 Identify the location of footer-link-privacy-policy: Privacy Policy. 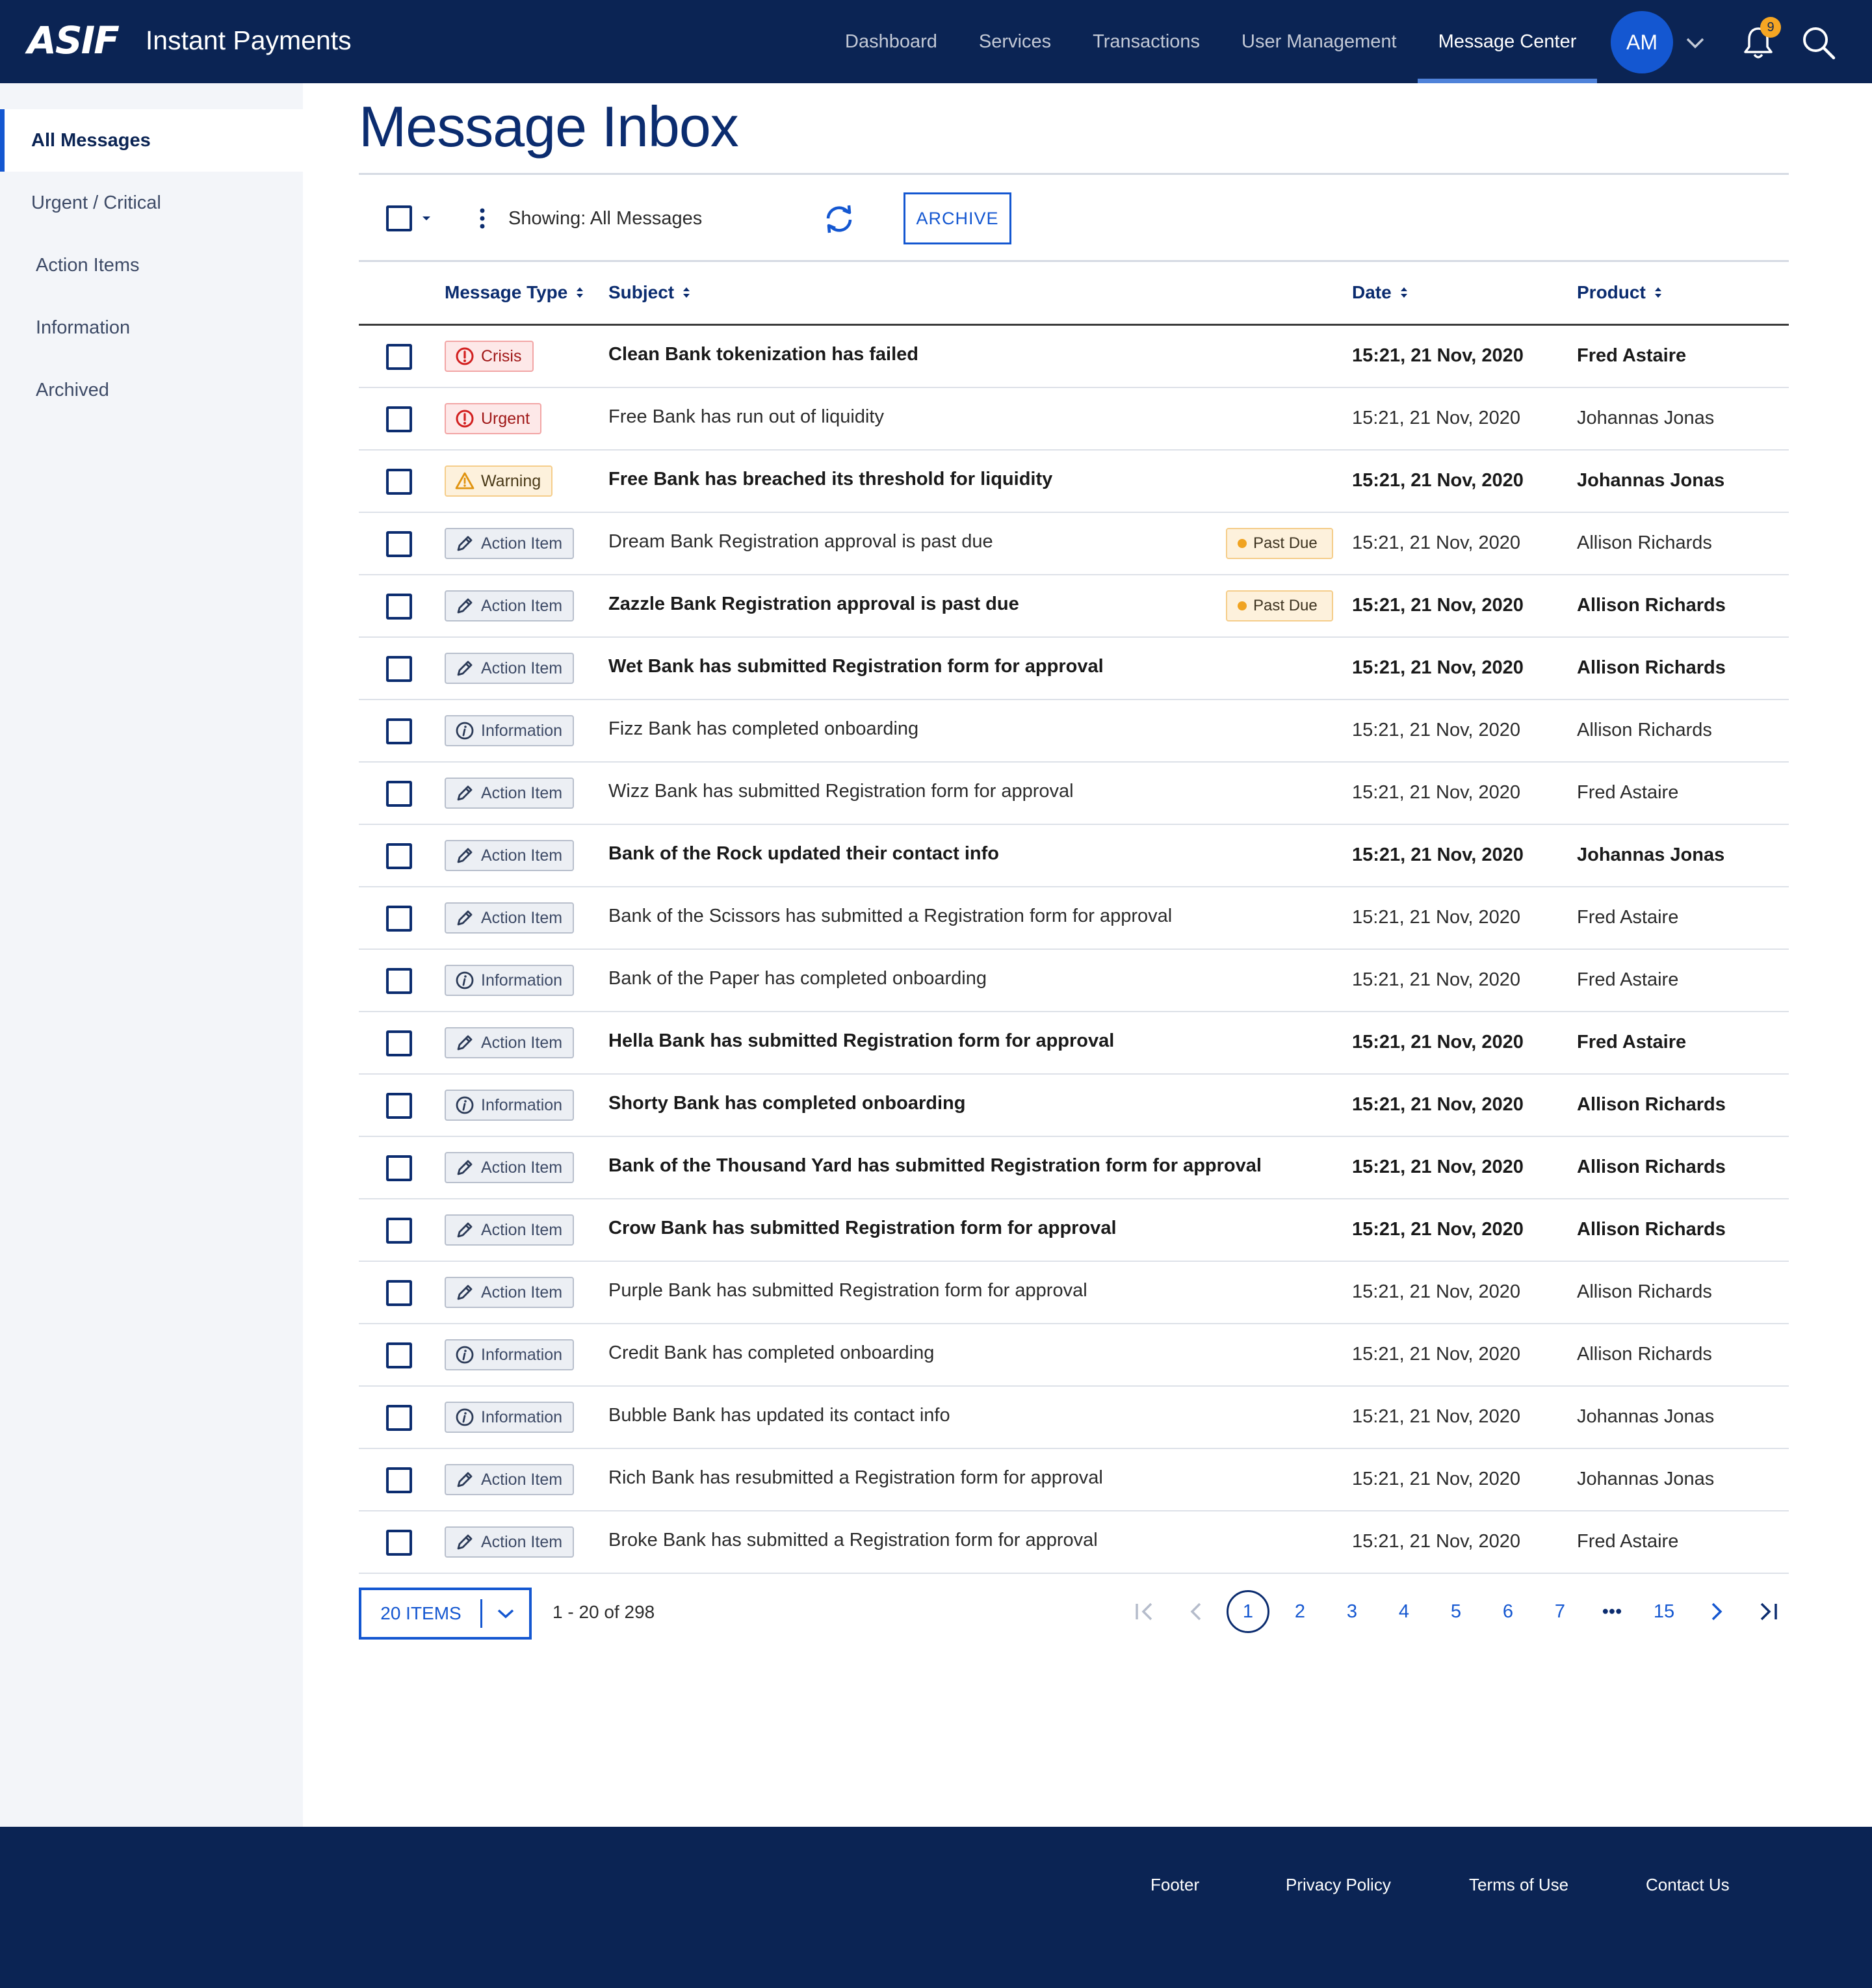
(1339, 1885).